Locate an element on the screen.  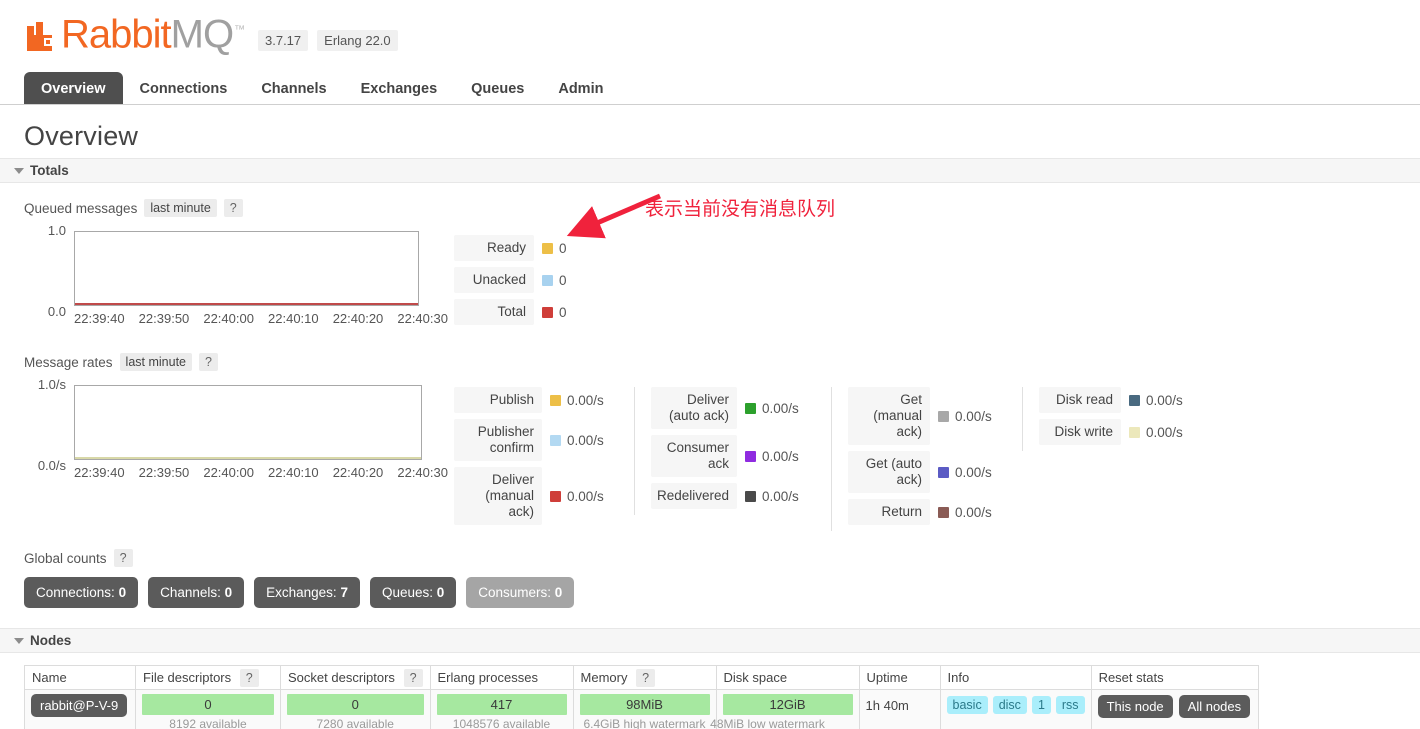
node-info-badge: rss is located at coordinates (1070, 705).